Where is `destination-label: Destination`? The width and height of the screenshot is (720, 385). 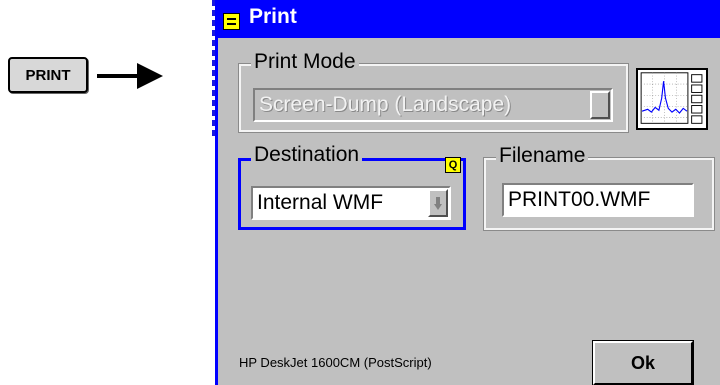 destination-label: Destination is located at coordinates (307, 155).